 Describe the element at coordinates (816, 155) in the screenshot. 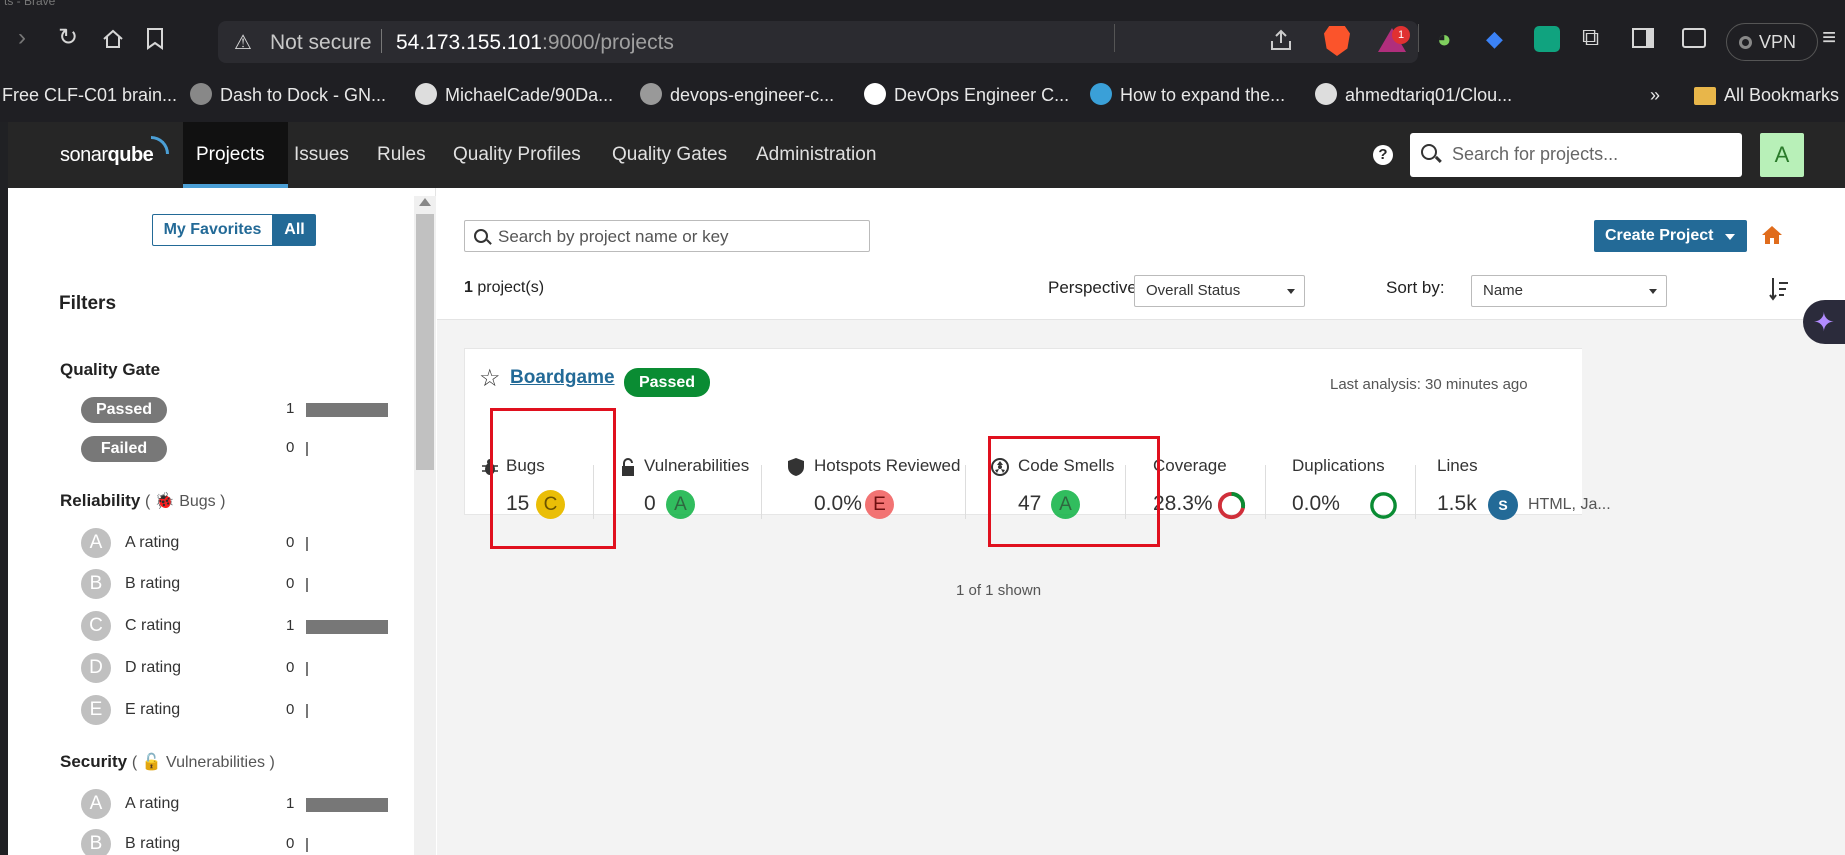

I see `nav-administration: Administration` at that location.